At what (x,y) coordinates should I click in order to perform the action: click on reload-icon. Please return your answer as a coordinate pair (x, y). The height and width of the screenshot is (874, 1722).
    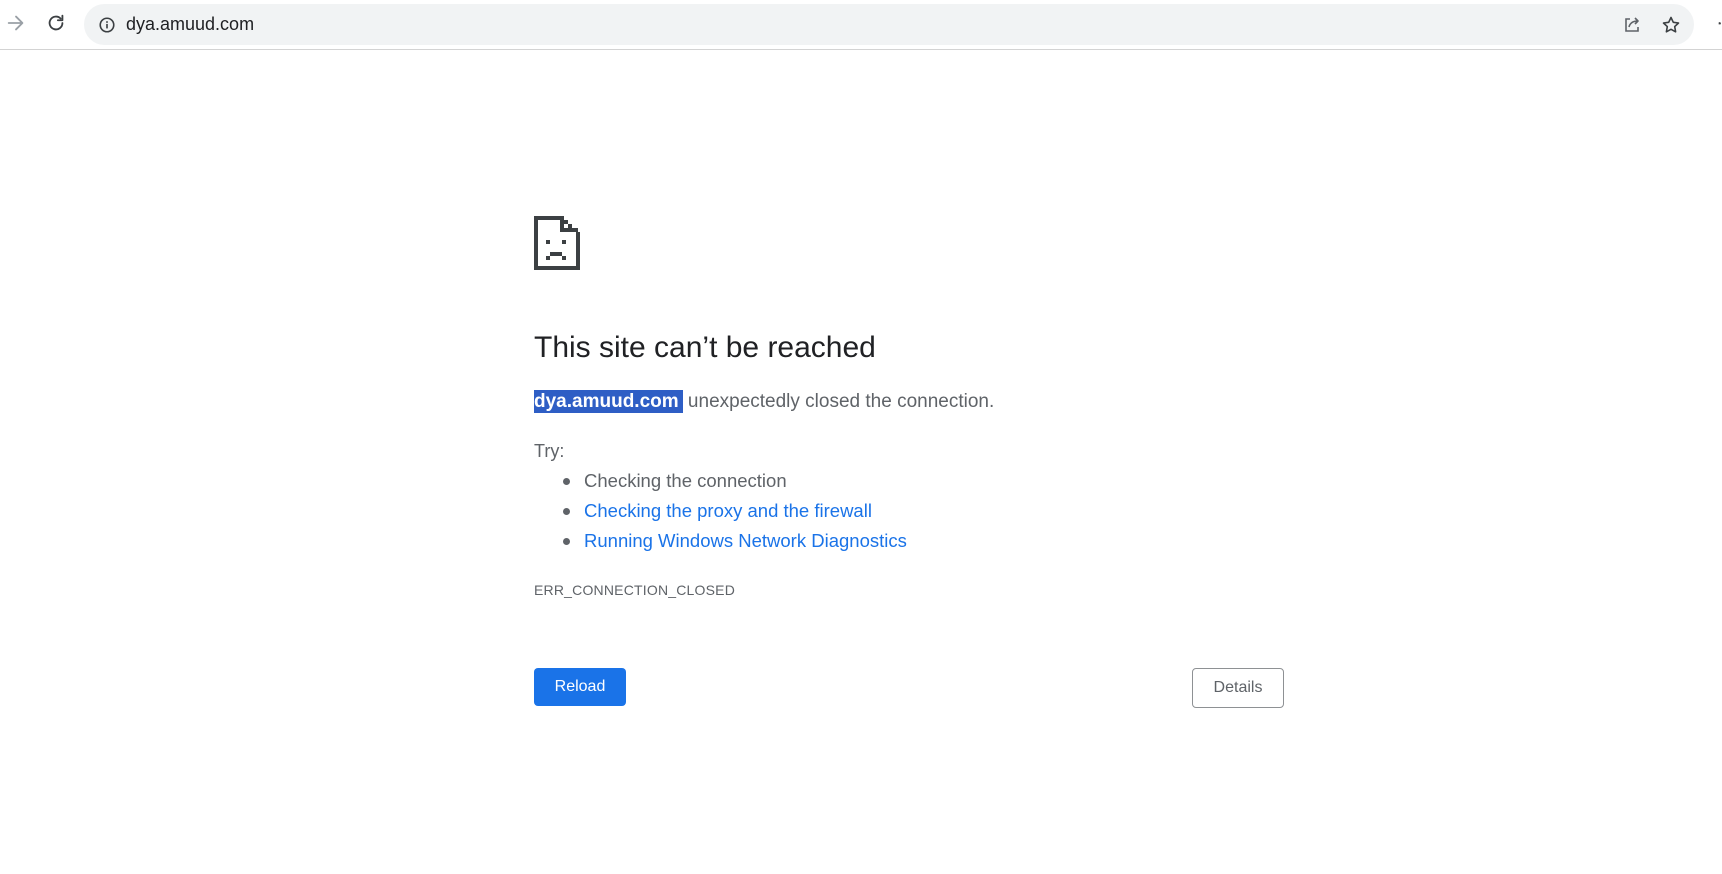
    Looking at the image, I should click on (56, 22).